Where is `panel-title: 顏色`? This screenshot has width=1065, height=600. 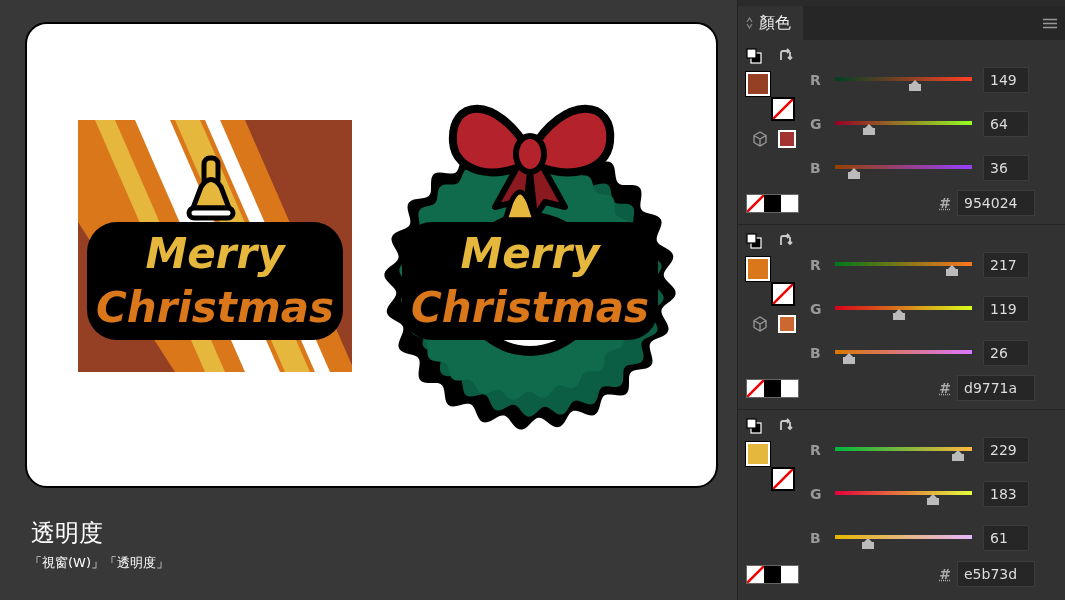
panel-title: 顏色 is located at coordinates (775, 23).